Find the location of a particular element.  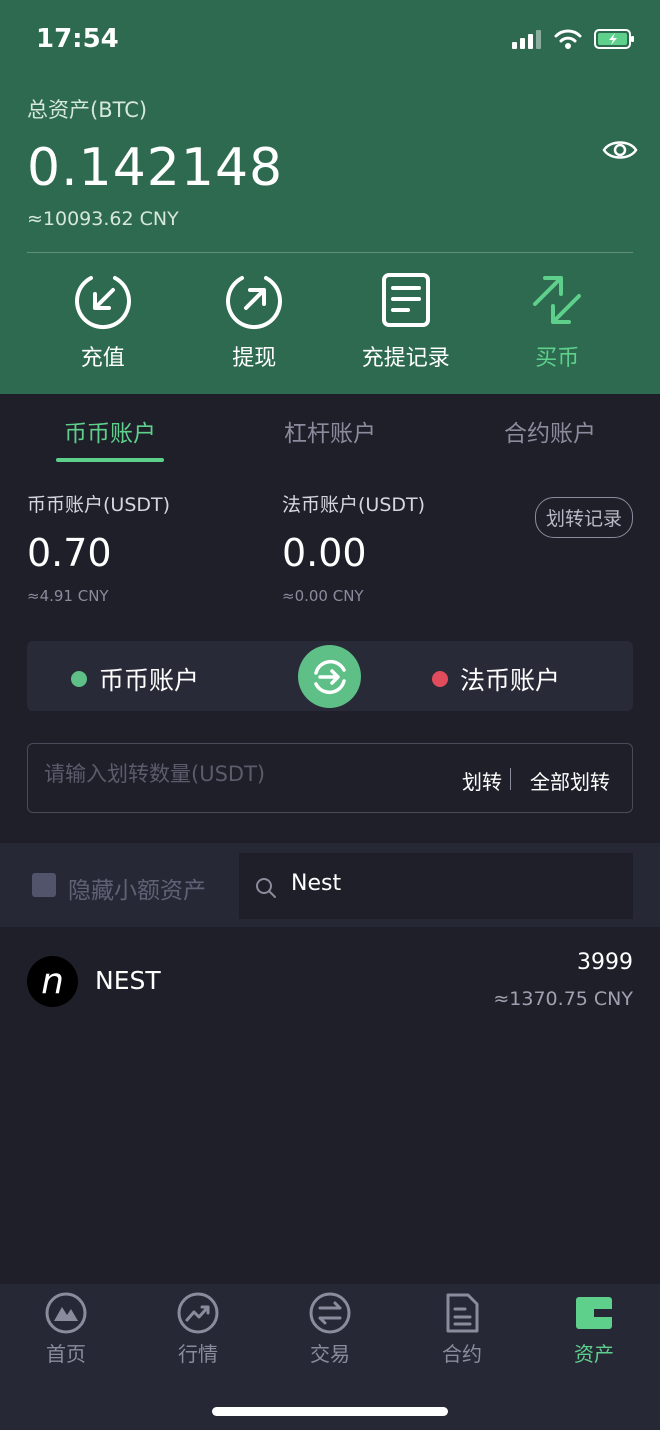

switch-from-label: 币币账户 is located at coordinates (149, 680).